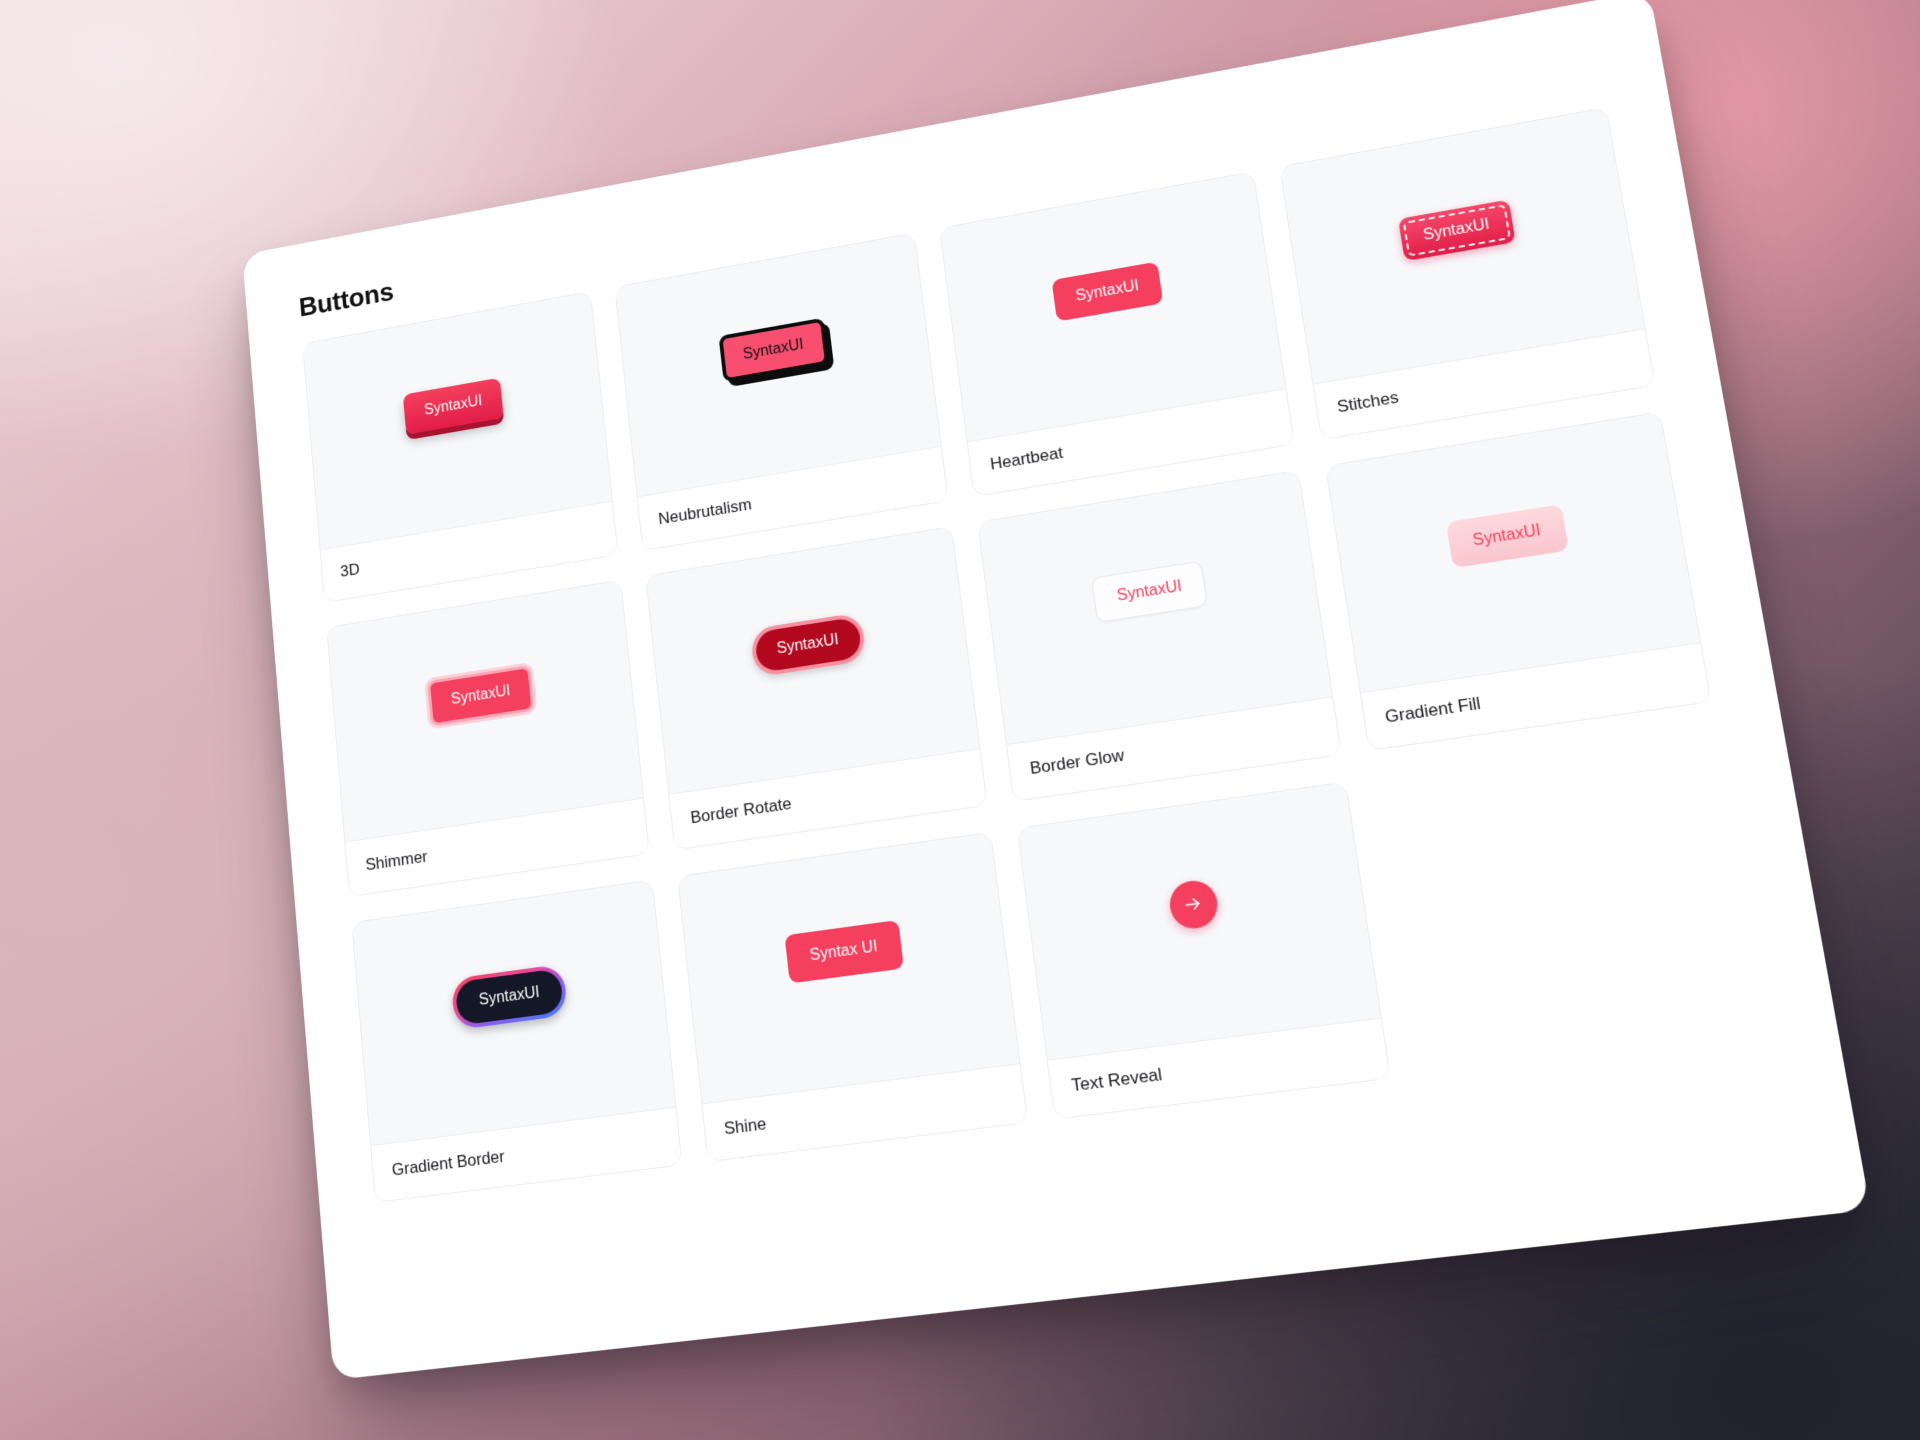 This screenshot has height=1440, width=1920. Describe the element at coordinates (808, 644) in the screenshot. I see `button-border-rotate: SyntaxUI` at that location.